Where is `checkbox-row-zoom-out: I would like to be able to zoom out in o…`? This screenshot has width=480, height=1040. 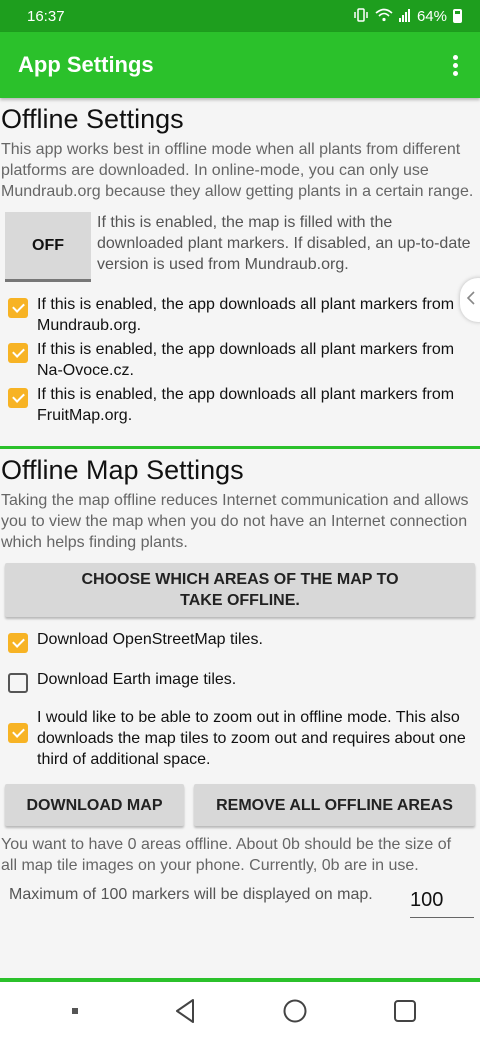 checkbox-row-zoom-out: I would like to be able to zoom out in o… is located at coordinates (240, 738).